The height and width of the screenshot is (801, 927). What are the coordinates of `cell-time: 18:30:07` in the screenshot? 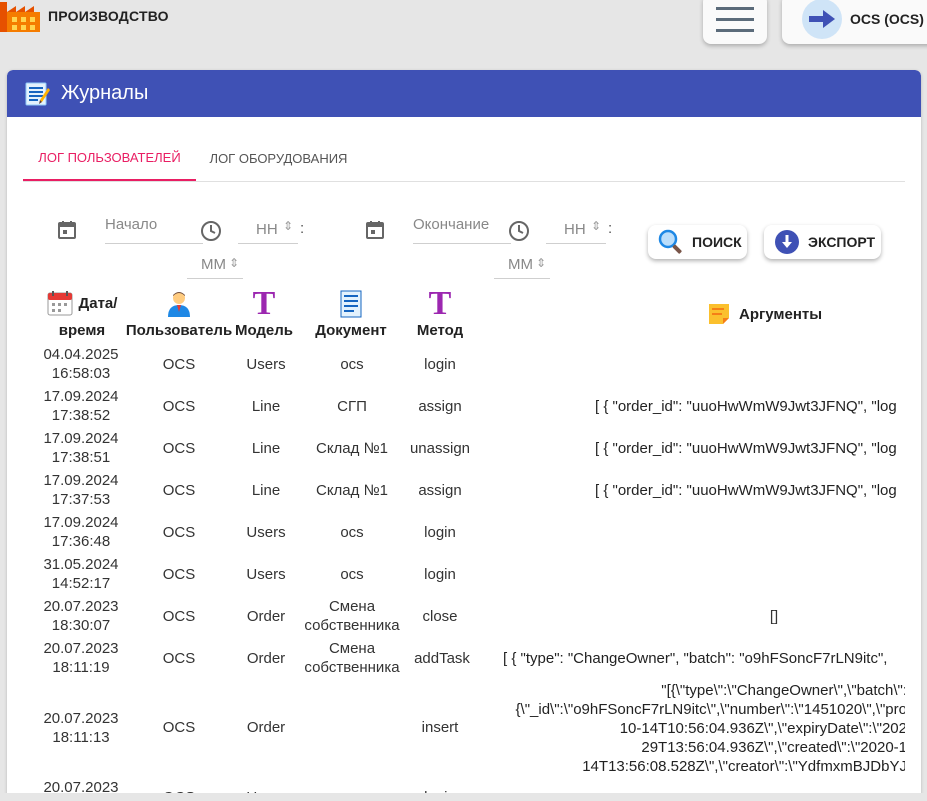 It's located at (81, 625).